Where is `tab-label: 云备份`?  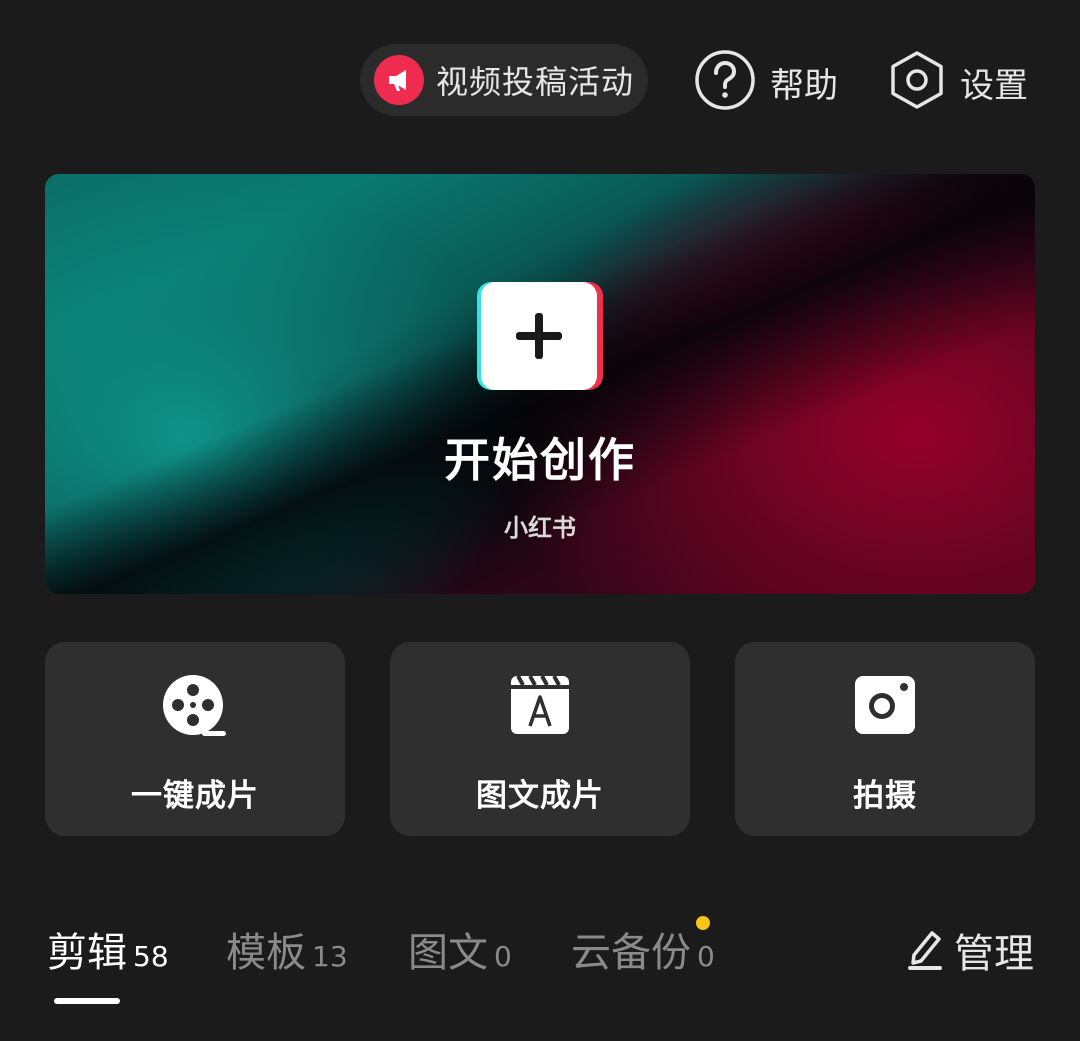 tab-label: 云备份 is located at coordinates (631, 953).